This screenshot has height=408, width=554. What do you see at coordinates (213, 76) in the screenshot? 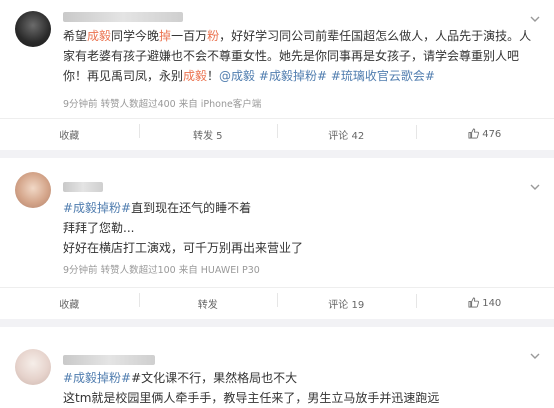
I see `text-run: ！` at bounding box center [213, 76].